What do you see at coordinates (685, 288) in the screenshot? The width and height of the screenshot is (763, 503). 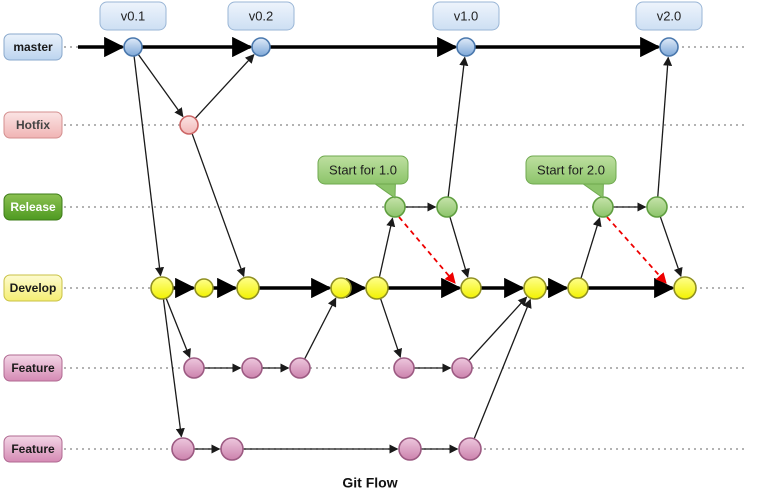 I see `commit-node-d9` at bounding box center [685, 288].